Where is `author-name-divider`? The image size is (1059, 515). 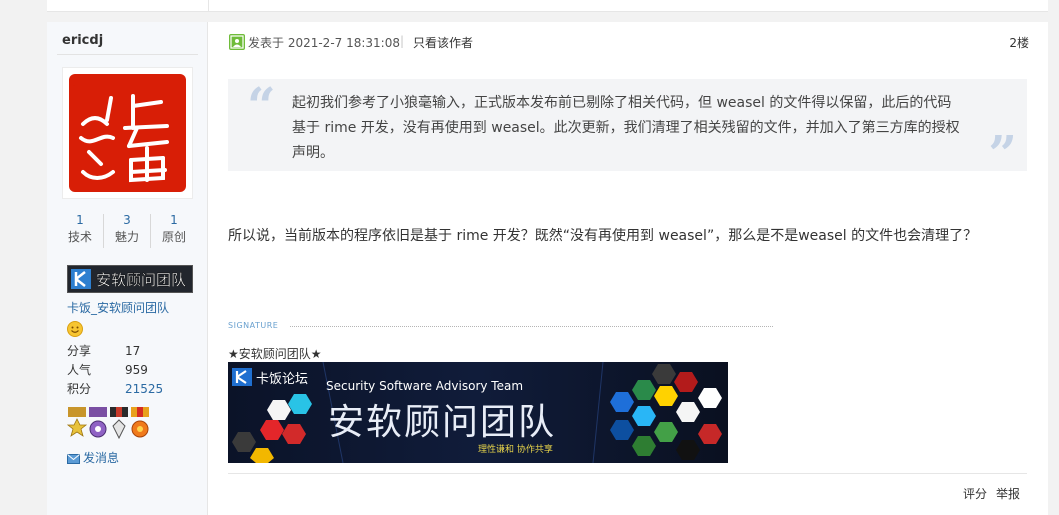
author-name-divider is located at coordinates (127, 54).